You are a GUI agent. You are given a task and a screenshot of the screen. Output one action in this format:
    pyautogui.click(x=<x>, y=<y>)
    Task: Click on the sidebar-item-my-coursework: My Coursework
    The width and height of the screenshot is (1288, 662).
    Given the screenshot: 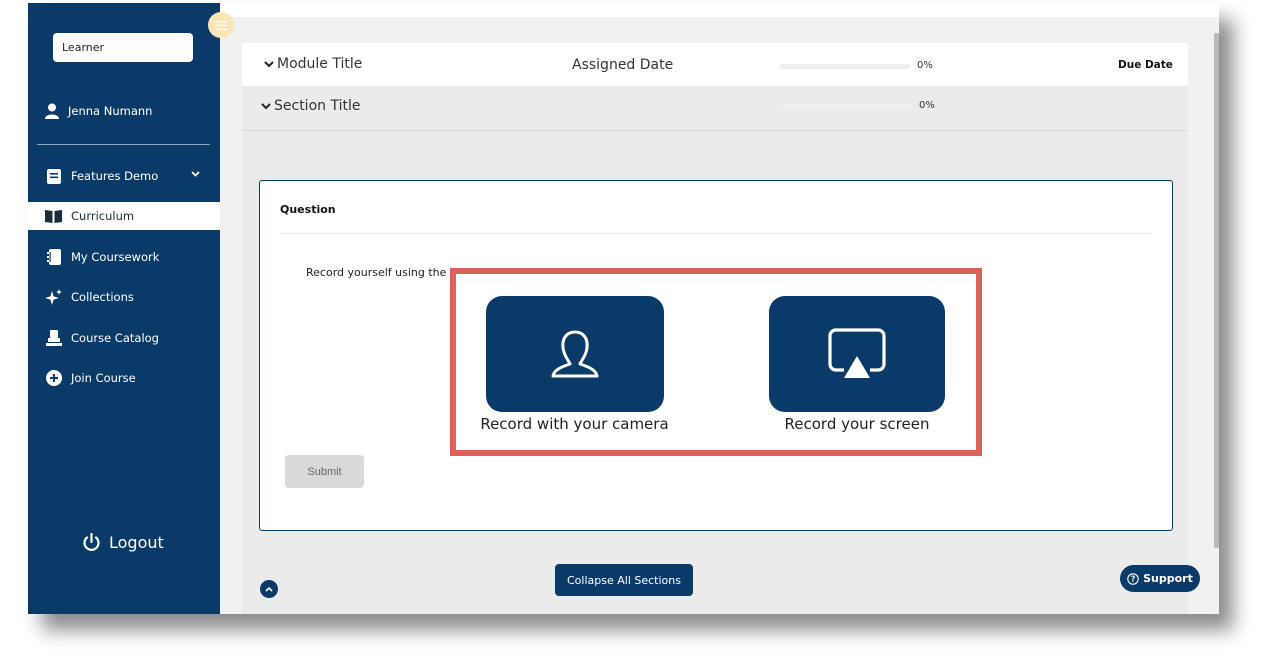 What is the action you would take?
    pyautogui.click(x=124, y=257)
    